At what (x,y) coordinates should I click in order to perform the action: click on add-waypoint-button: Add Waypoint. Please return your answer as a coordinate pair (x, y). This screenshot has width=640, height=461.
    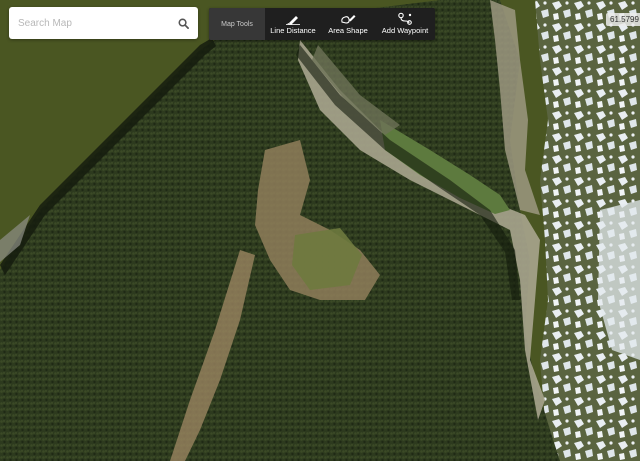
    Looking at the image, I should click on (405, 24).